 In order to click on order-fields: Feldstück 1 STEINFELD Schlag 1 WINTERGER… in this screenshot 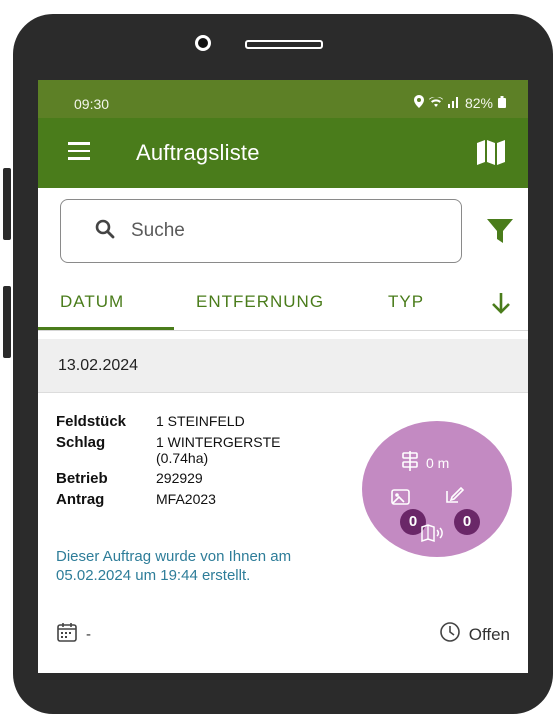, I will do `click(201, 462)`.